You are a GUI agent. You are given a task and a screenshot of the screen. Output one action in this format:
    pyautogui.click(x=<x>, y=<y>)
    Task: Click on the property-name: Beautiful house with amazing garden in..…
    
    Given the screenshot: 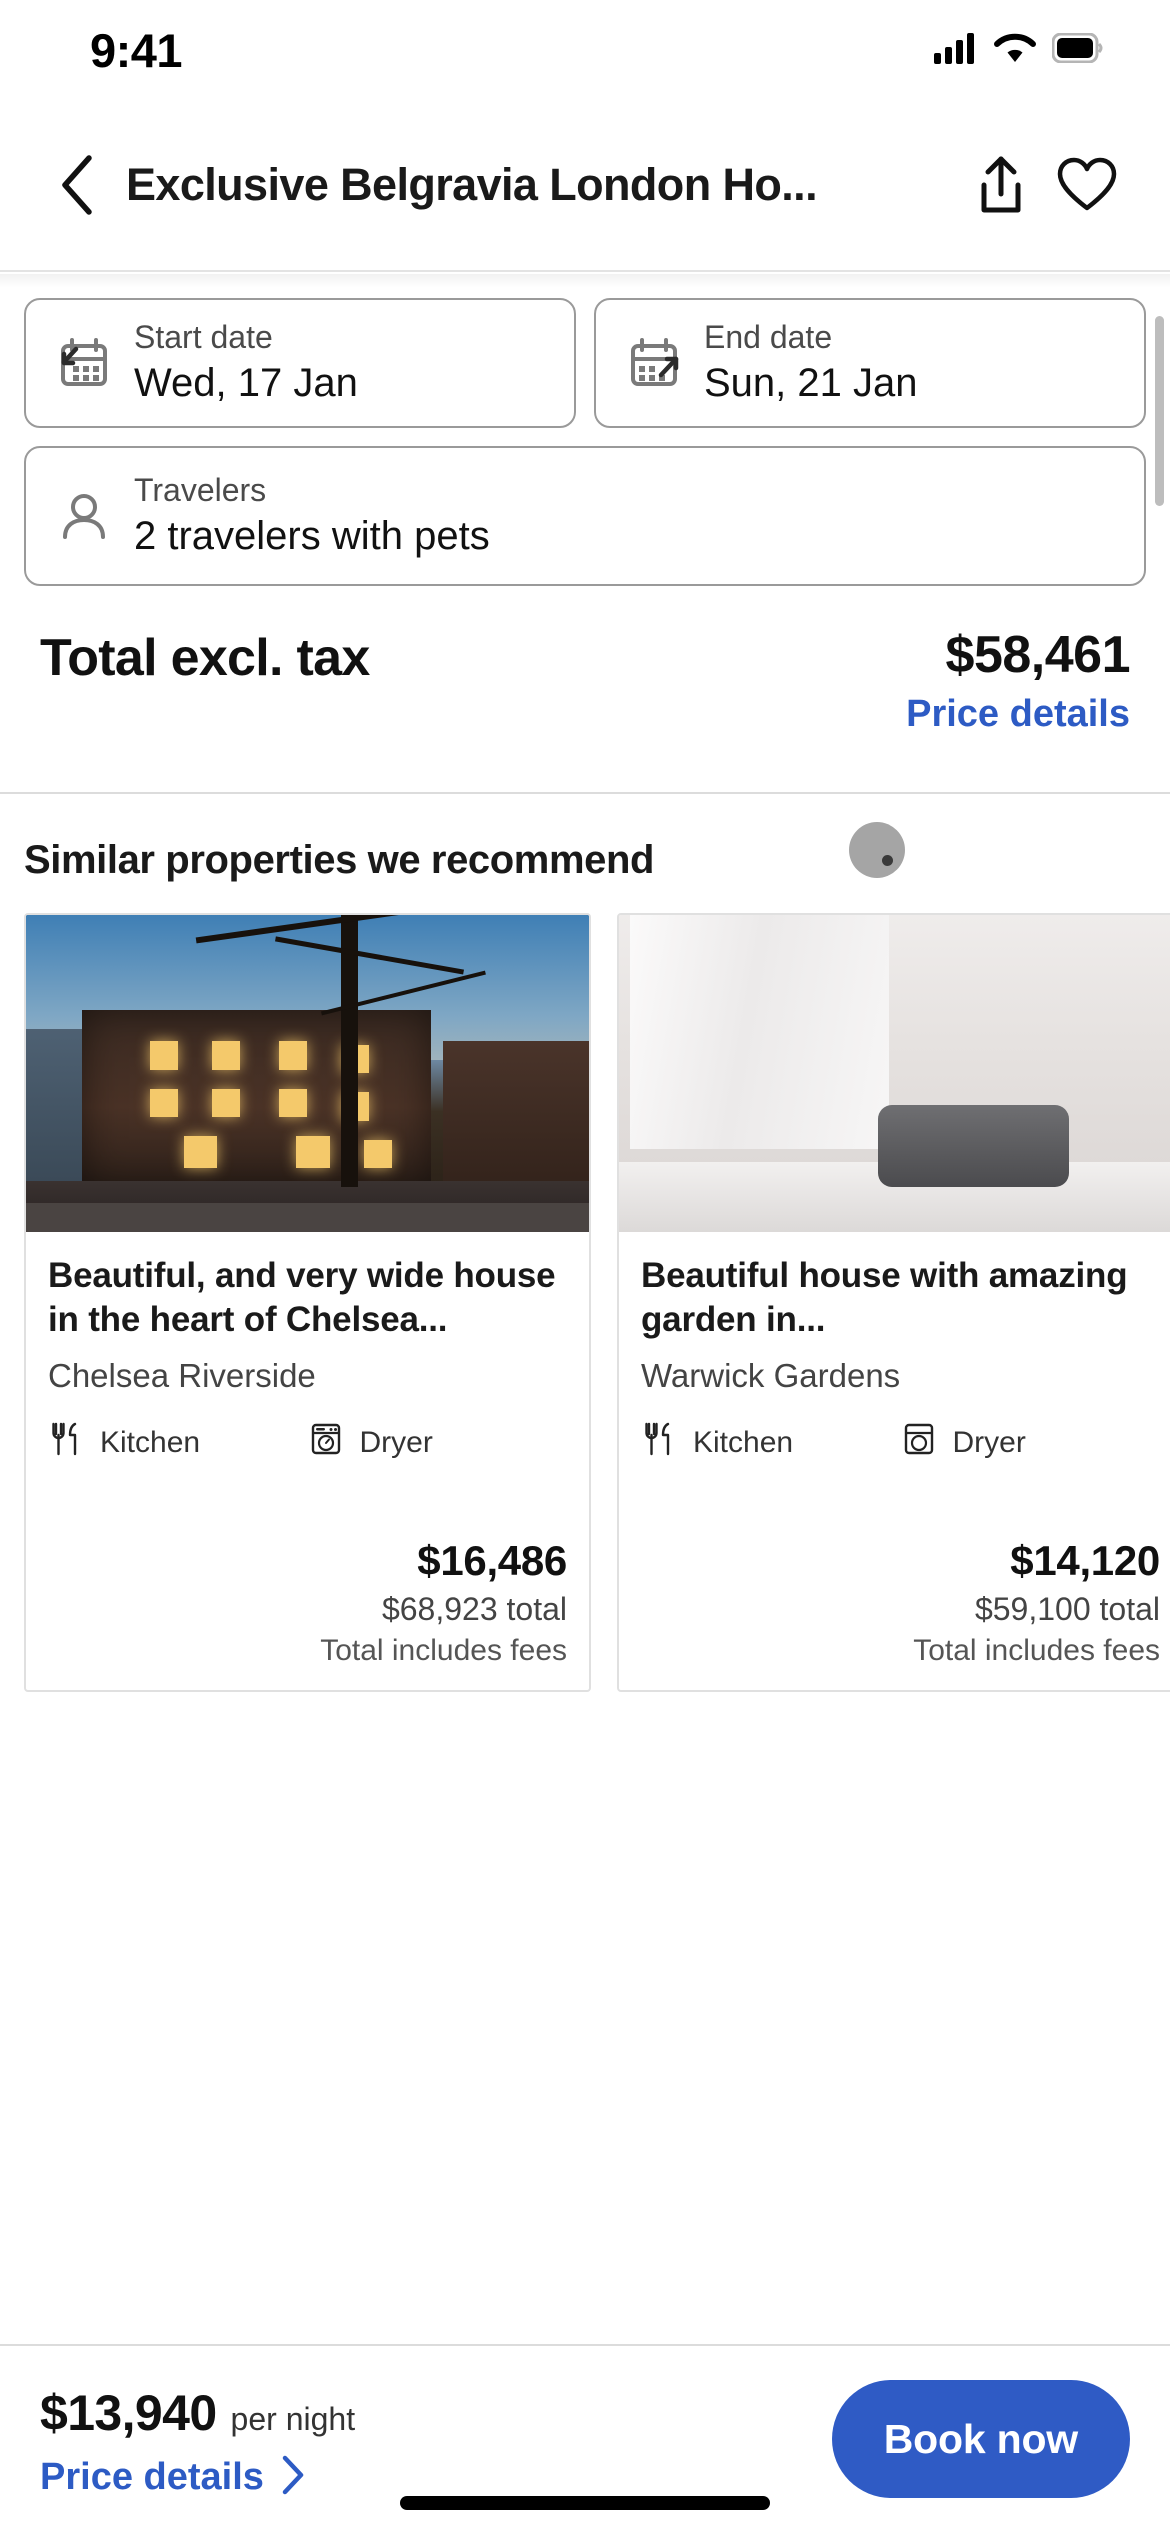 What is the action you would take?
    pyautogui.click(x=884, y=1297)
    